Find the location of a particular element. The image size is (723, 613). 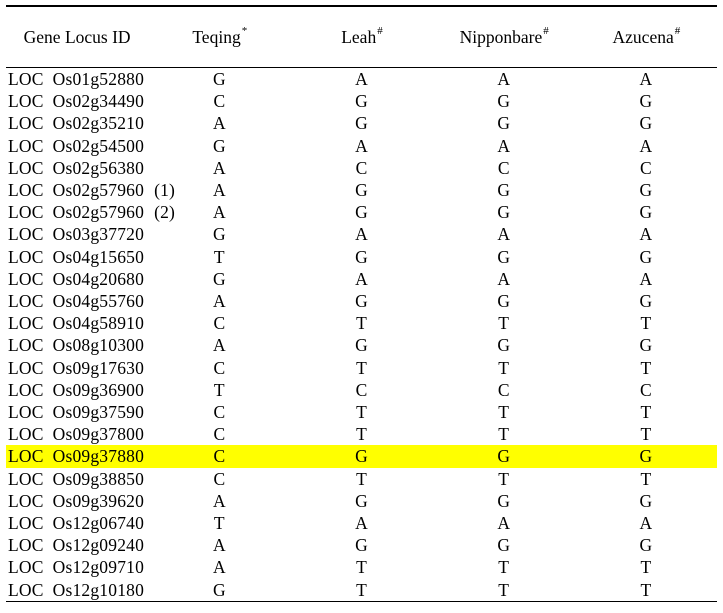

gene-locus-id-cell: LOC Os04g55760 is located at coordinates (77, 301).